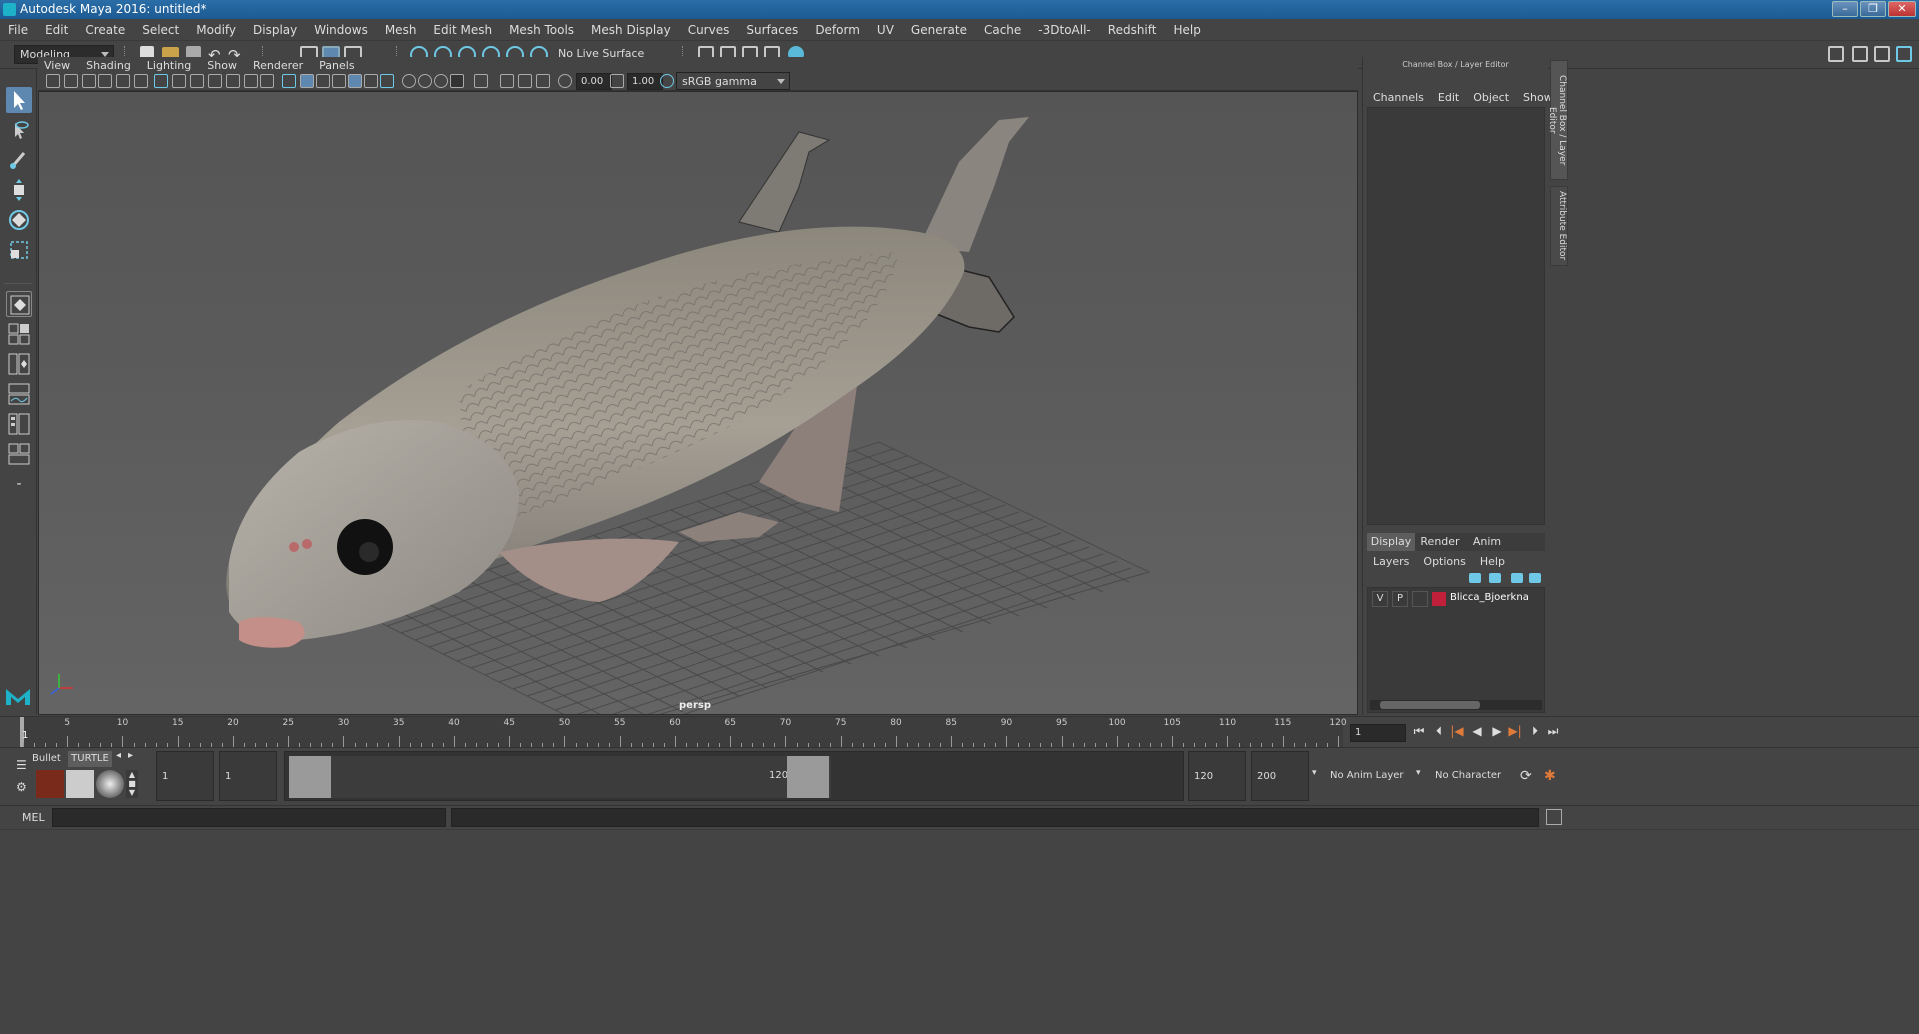 The width and height of the screenshot is (1919, 1034). Describe the element at coordinates (50, 784) in the screenshot. I see `turtle-render-icon` at that location.